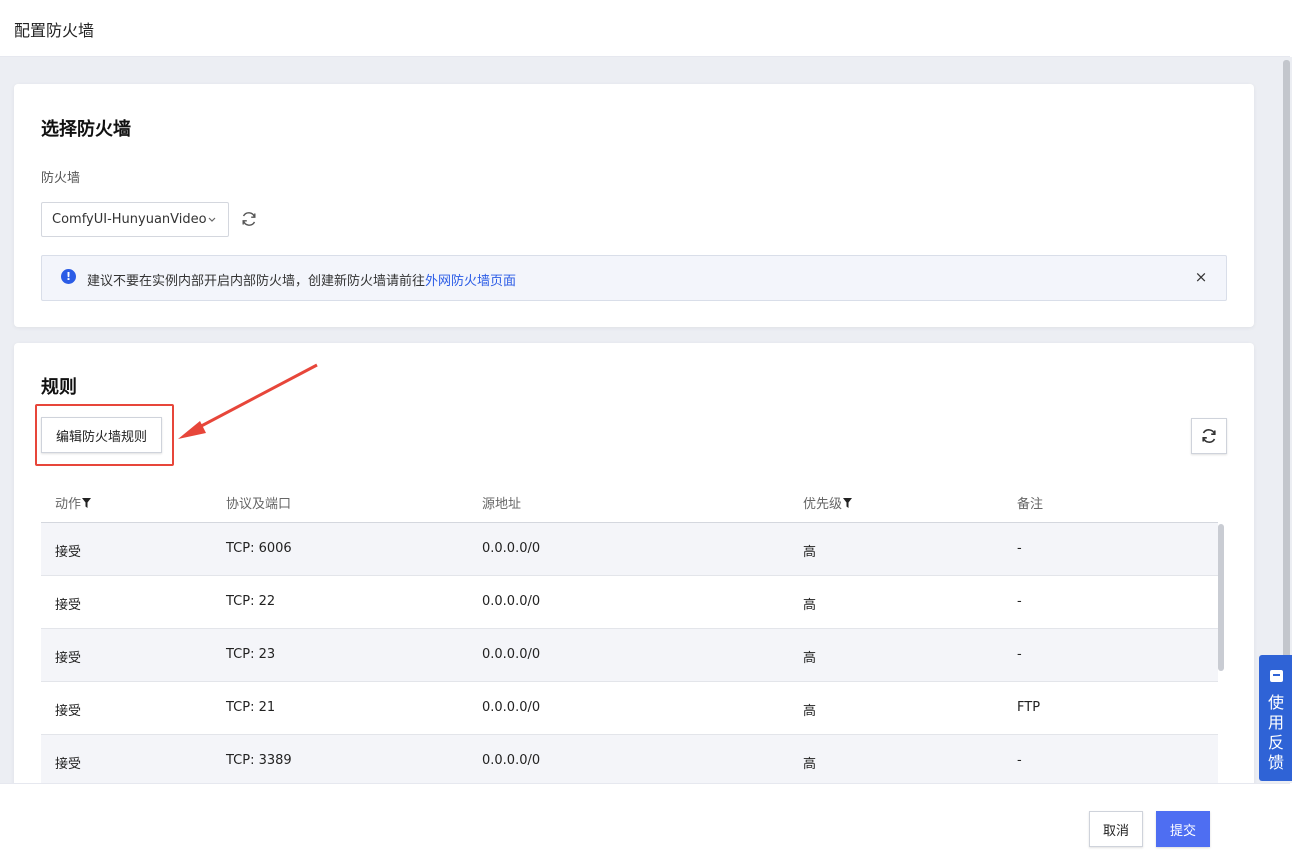  Describe the element at coordinates (645, 28) in the screenshot. I see `top-bar: 配置防火墙` at that location.